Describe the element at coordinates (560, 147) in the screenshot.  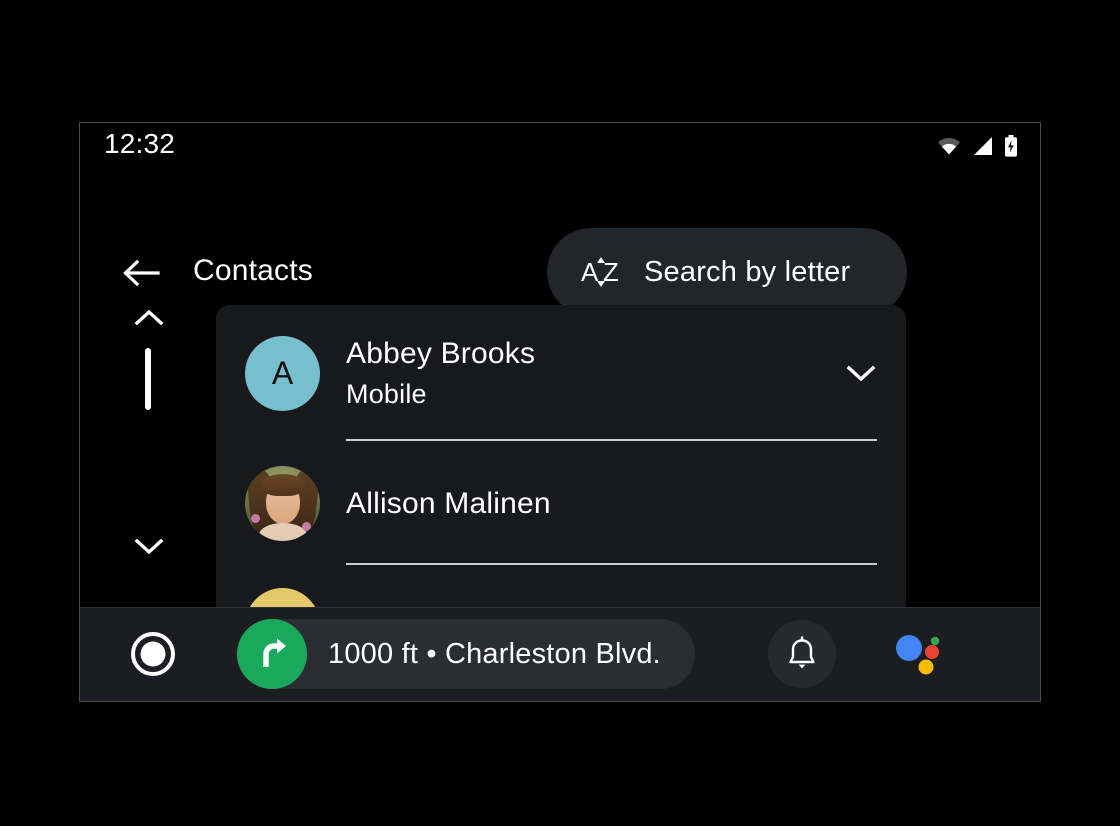
I see `status-bar: 12:32` at that location.